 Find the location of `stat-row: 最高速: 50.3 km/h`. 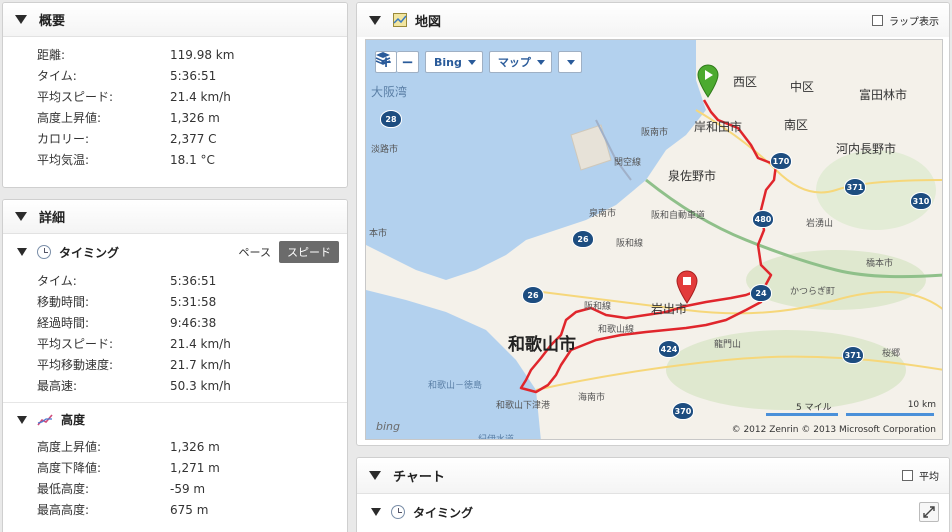

stat-row: 最高速: 50.3 km/h is located at coordinates (175, 385).